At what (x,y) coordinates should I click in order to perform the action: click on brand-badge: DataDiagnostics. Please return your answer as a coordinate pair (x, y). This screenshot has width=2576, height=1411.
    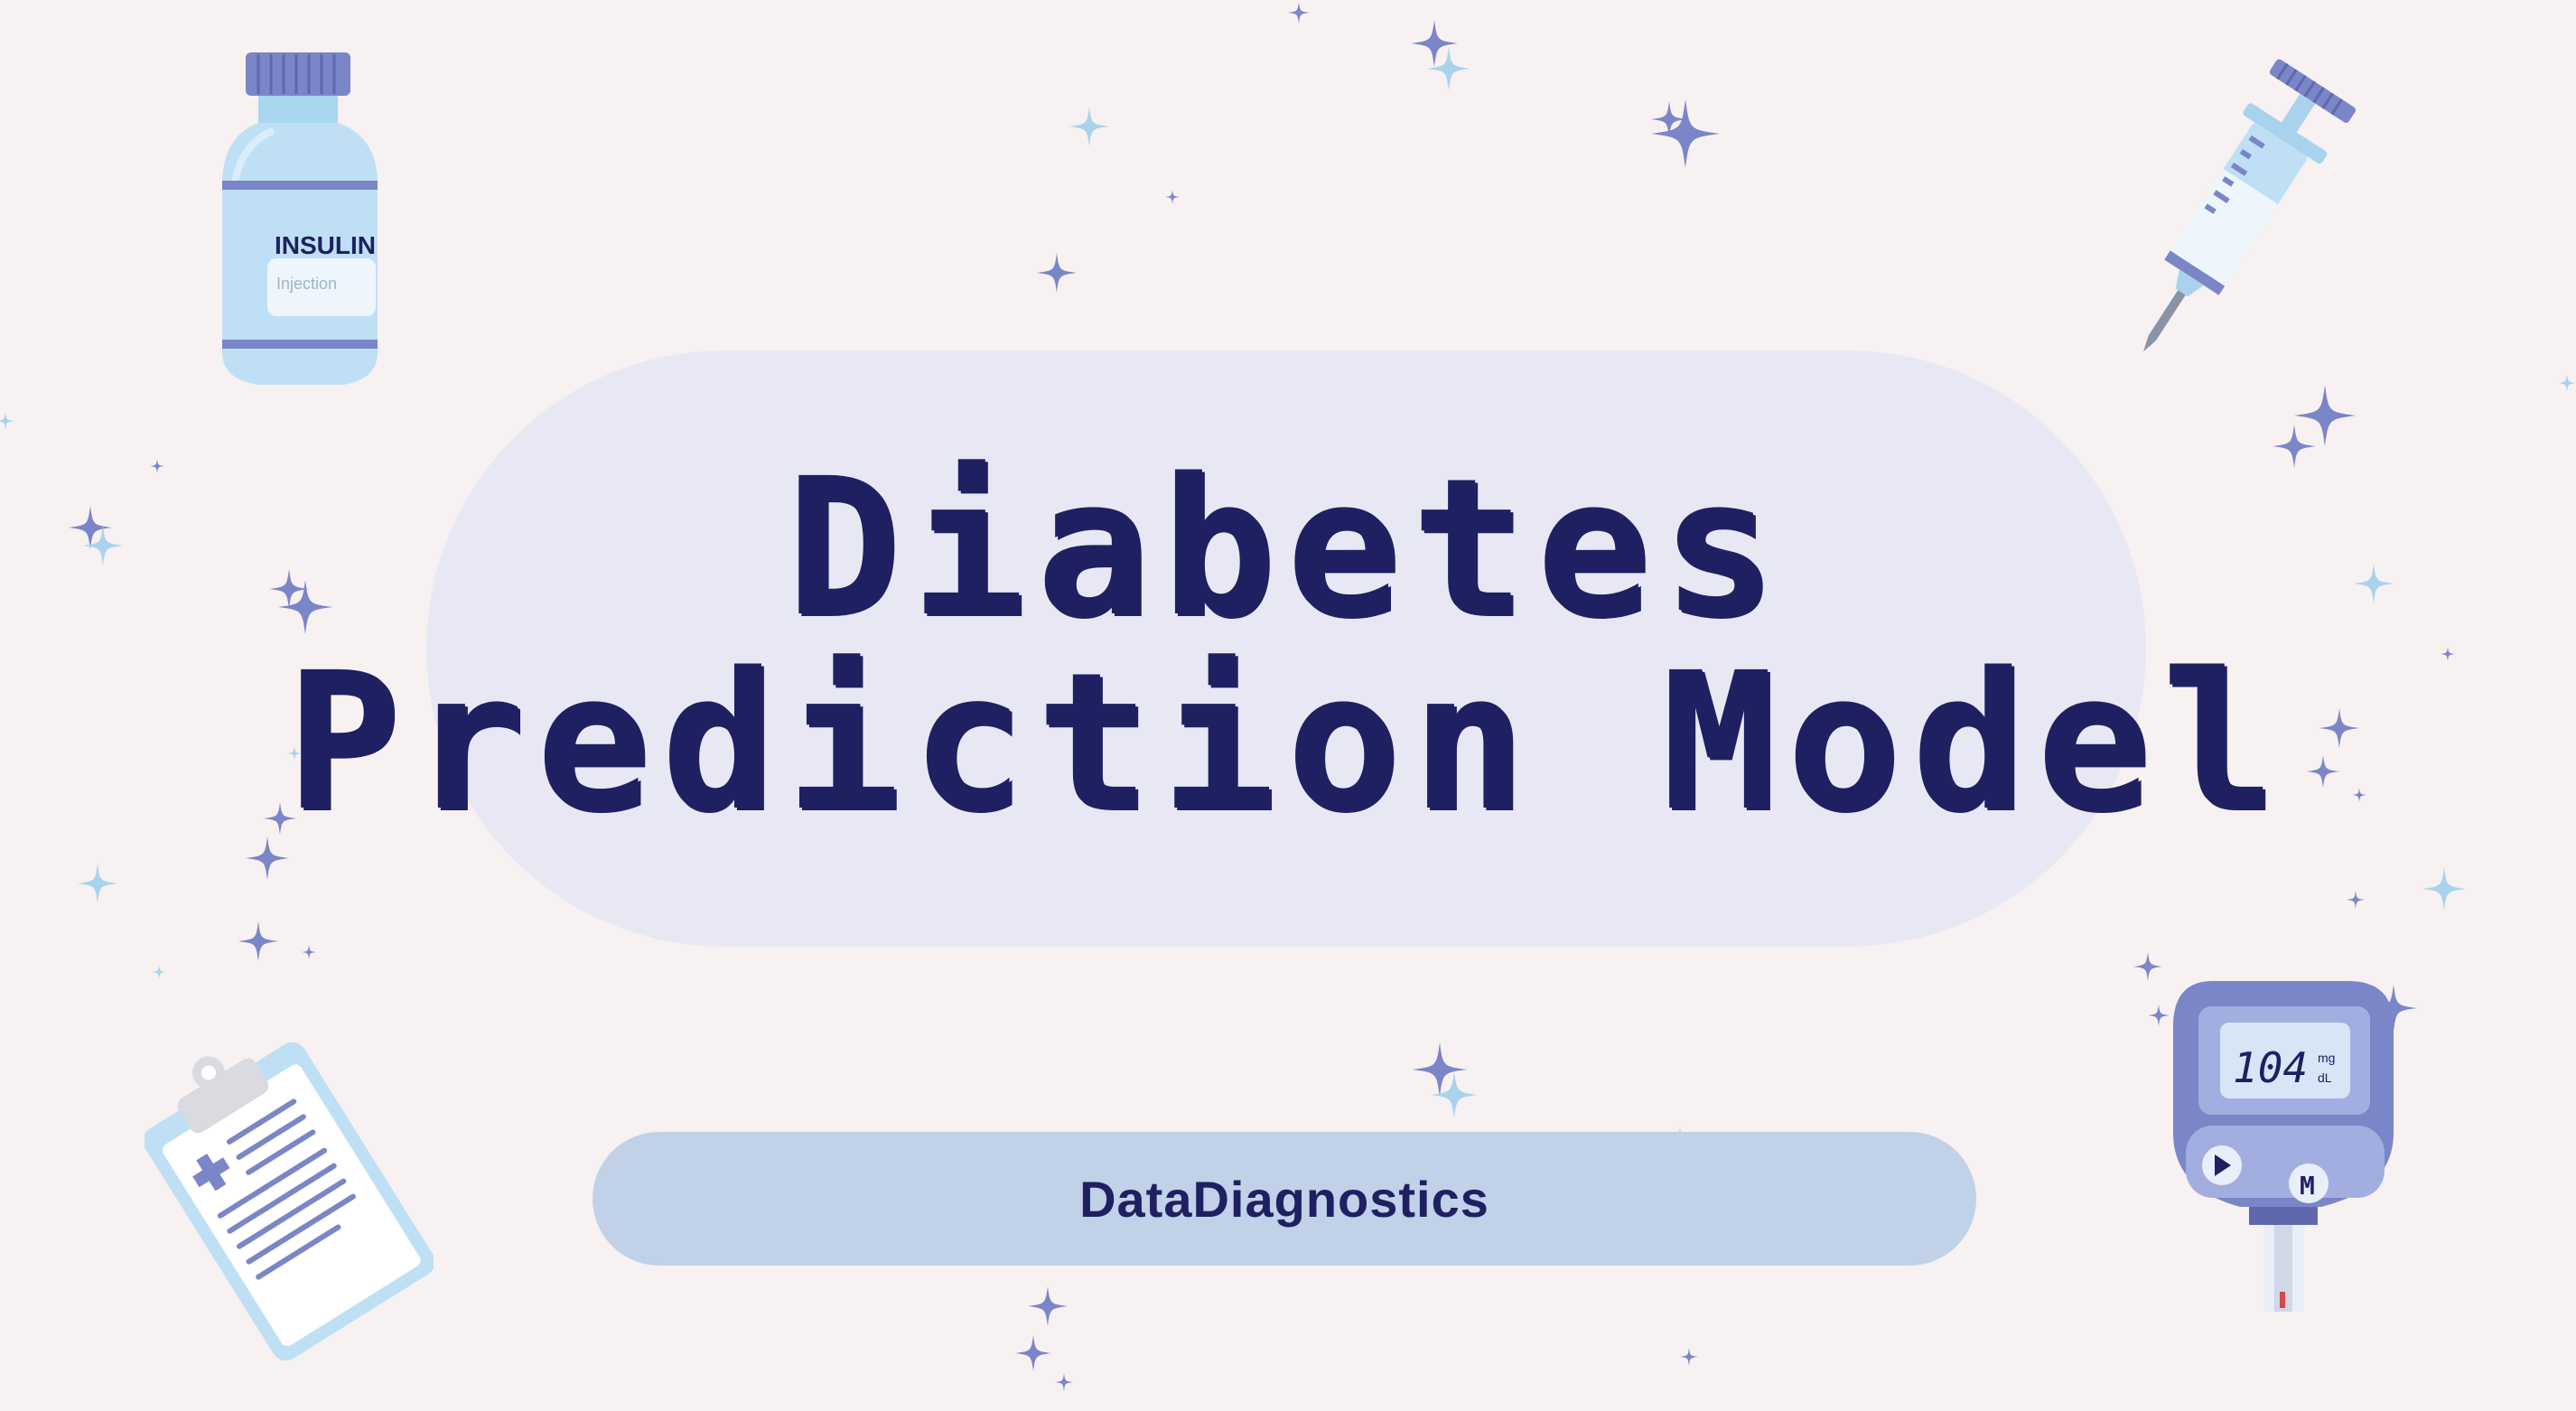
    Looking at the image, I should click on (1284, 1199).